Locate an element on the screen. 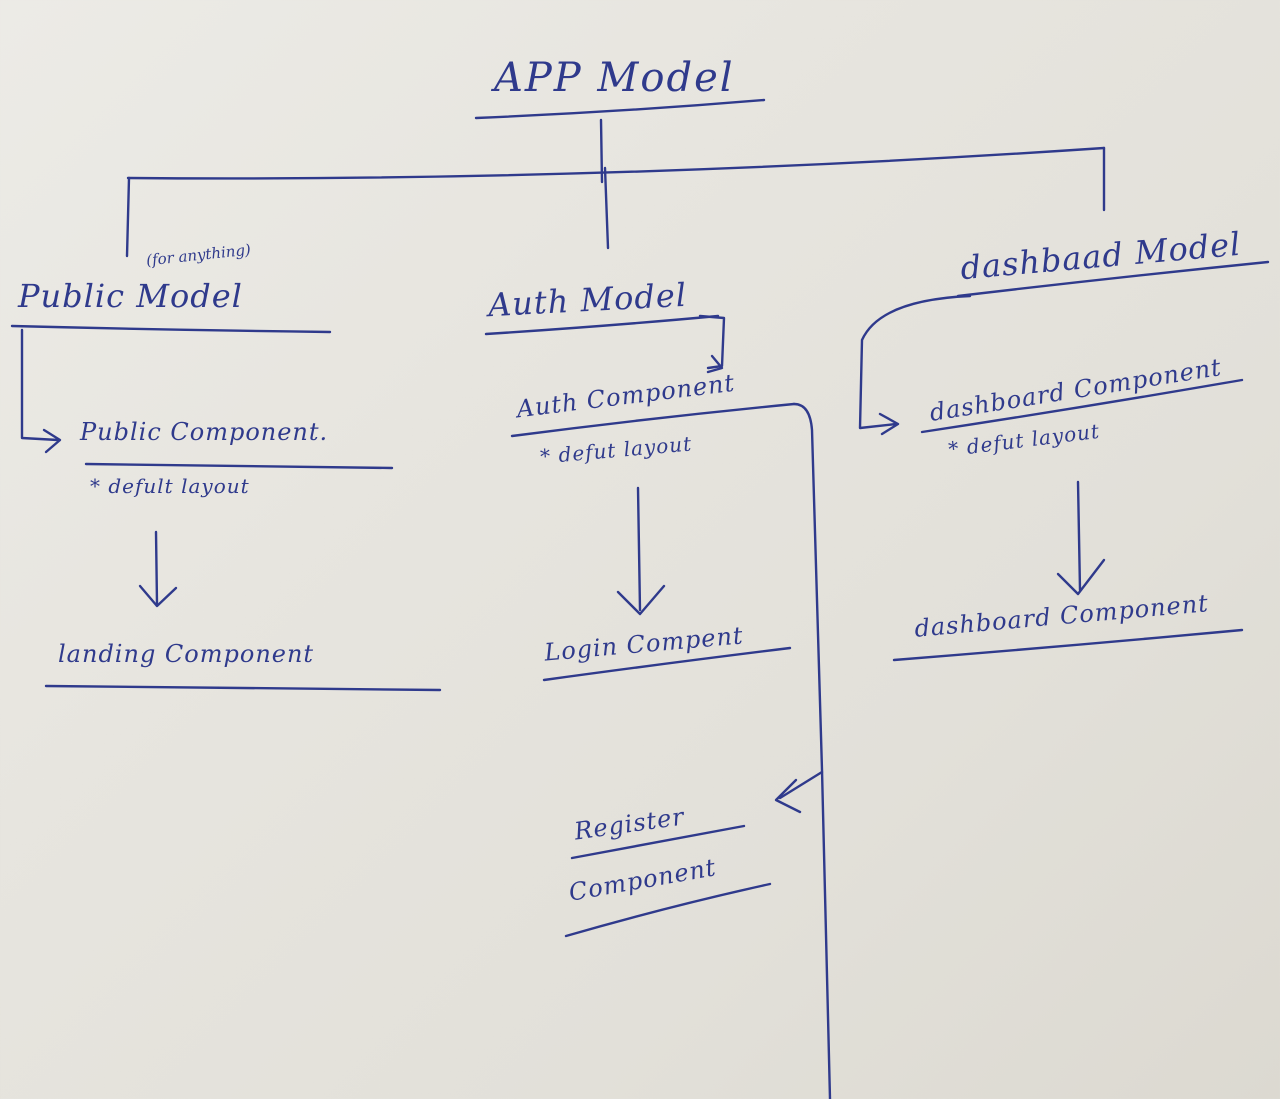  branch-center-drop is located at coordinates (606, 208).